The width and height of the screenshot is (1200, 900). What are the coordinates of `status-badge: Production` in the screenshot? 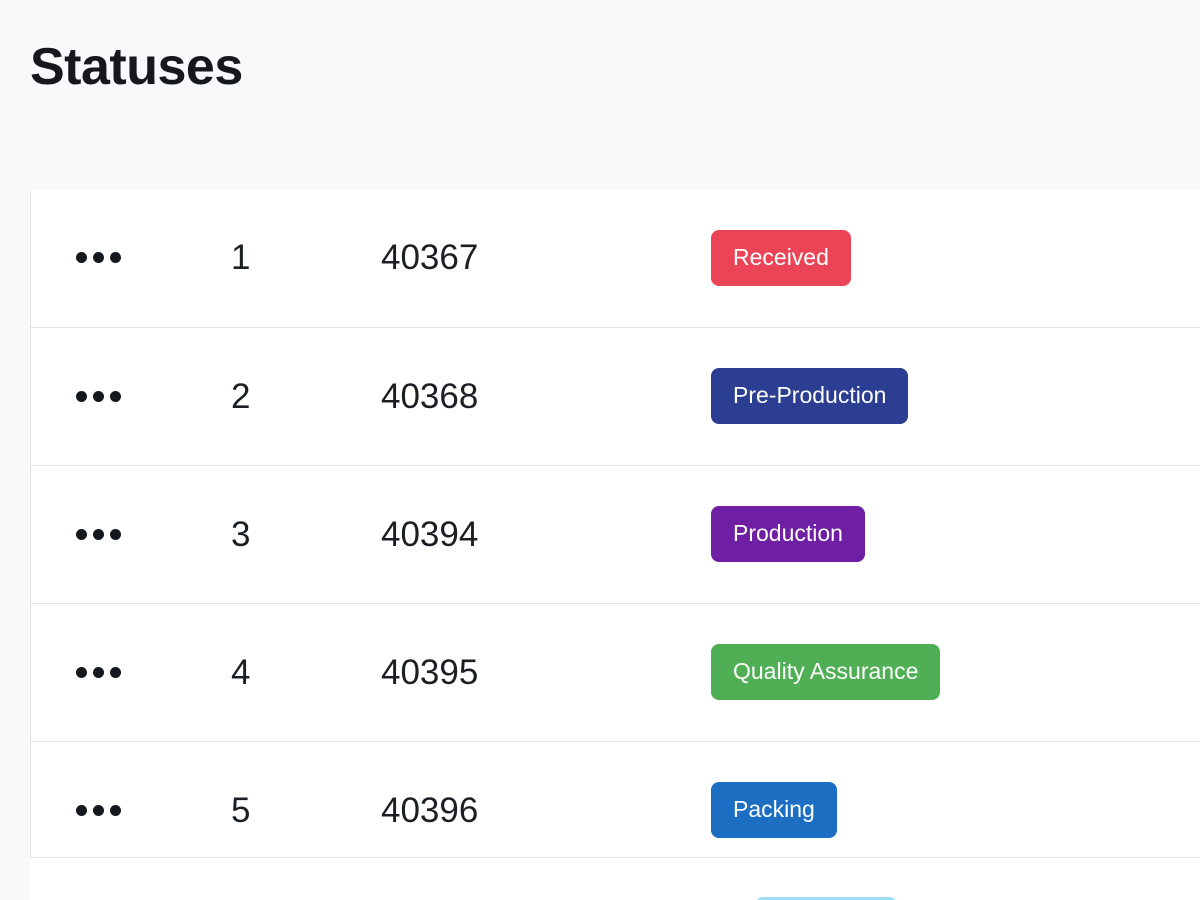 It's located at (788, 534).